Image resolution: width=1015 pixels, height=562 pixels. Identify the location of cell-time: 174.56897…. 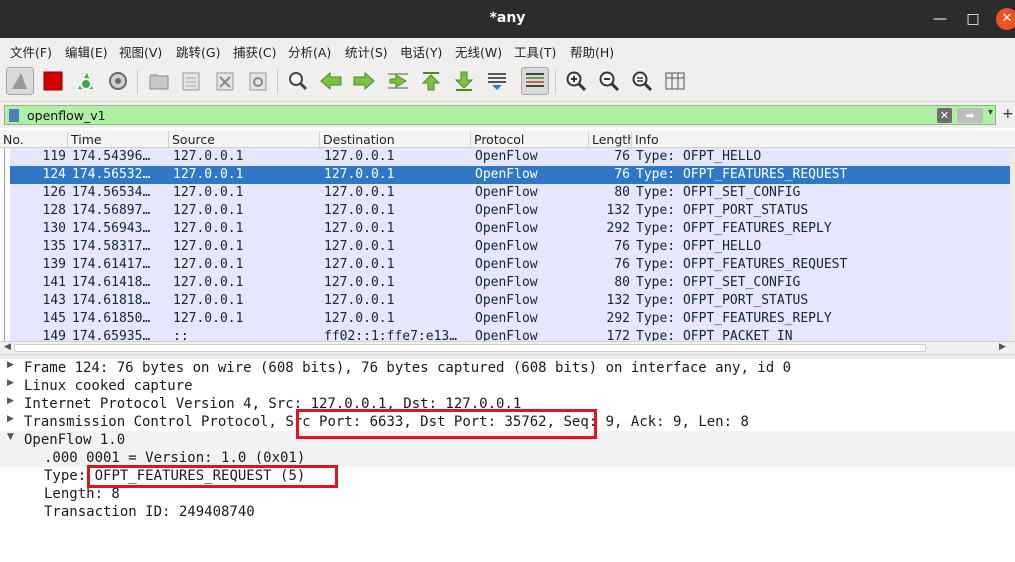
(111, 210).